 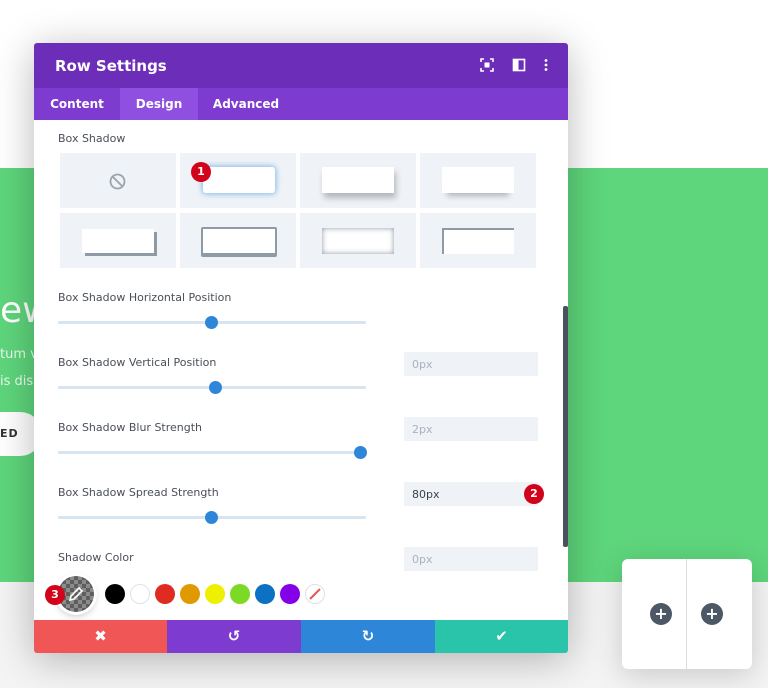 I want to click on horizontal-position-input, so click(x=471, y=364).